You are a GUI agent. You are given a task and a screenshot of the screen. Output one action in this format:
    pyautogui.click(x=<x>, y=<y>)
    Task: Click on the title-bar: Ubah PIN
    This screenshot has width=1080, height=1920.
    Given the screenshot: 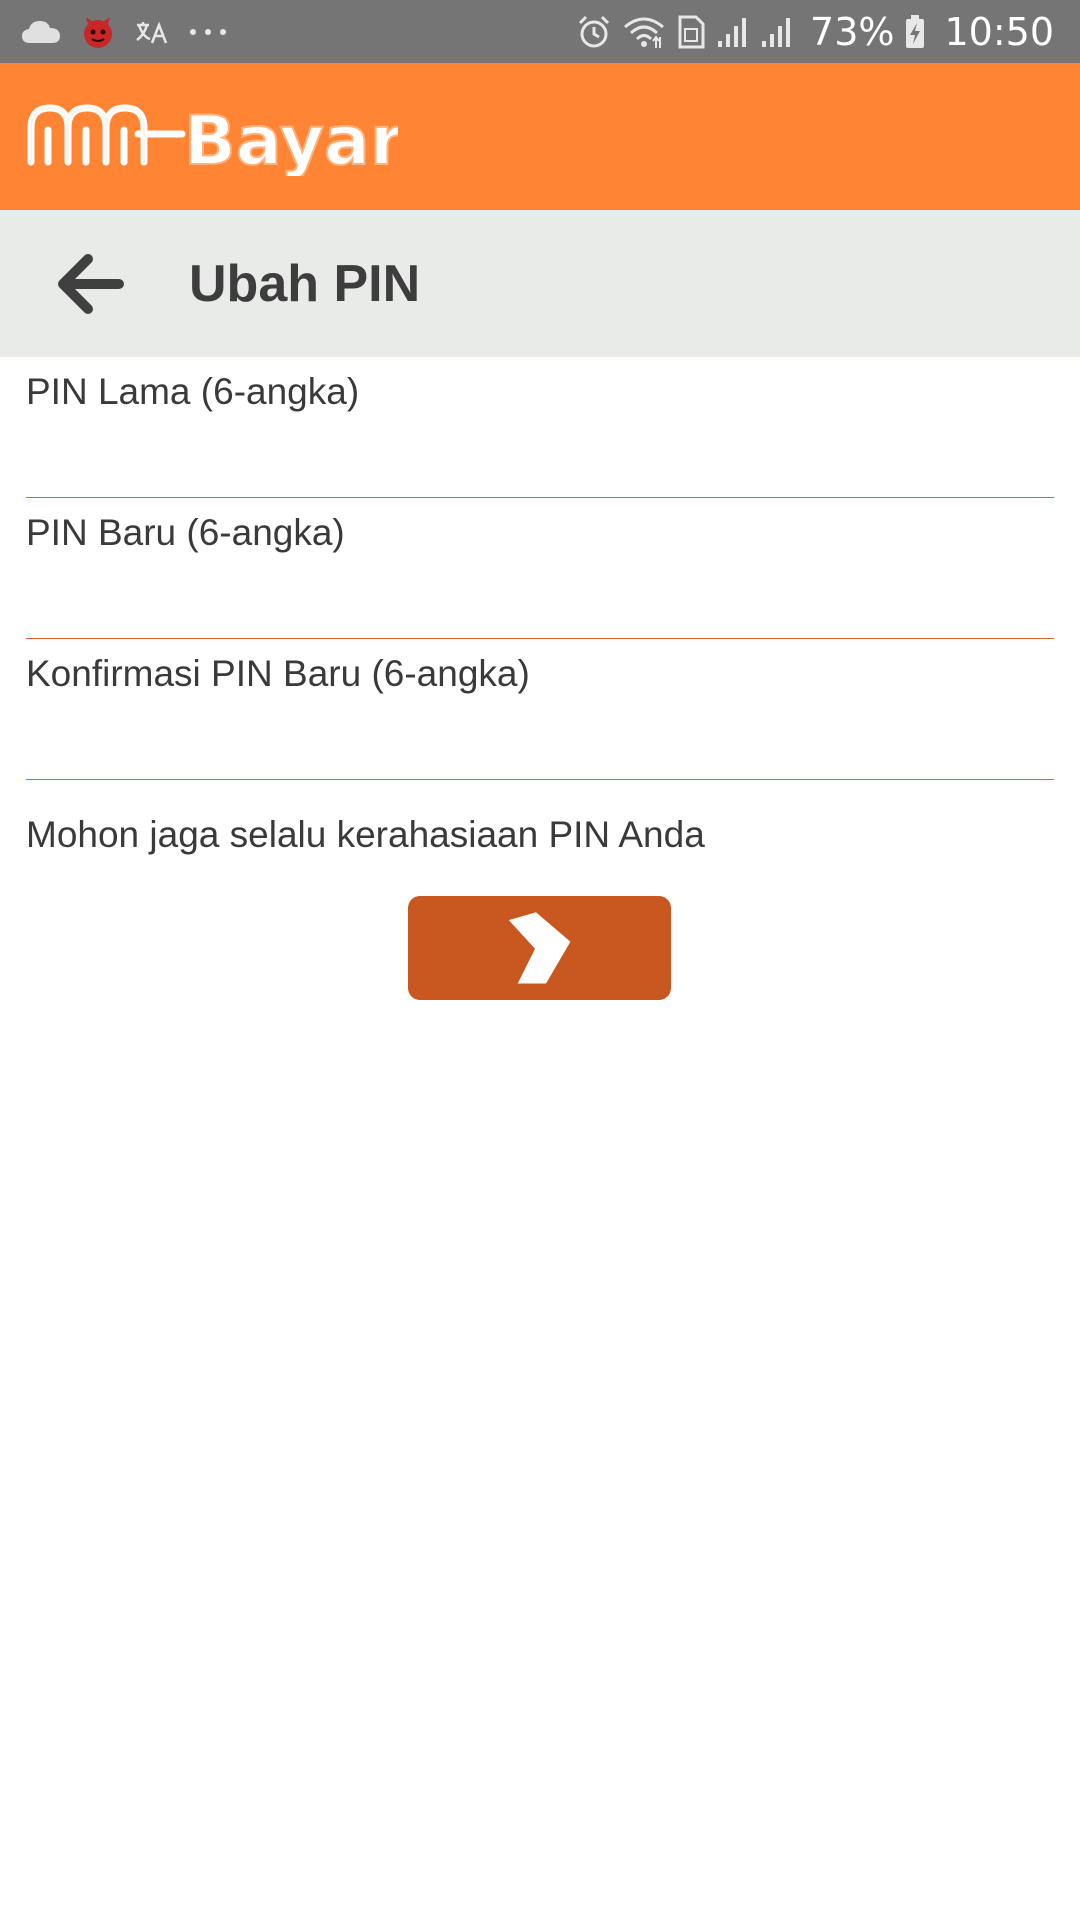 What is the action you would take?
    pyautogui.click(x=540, y=283)
    